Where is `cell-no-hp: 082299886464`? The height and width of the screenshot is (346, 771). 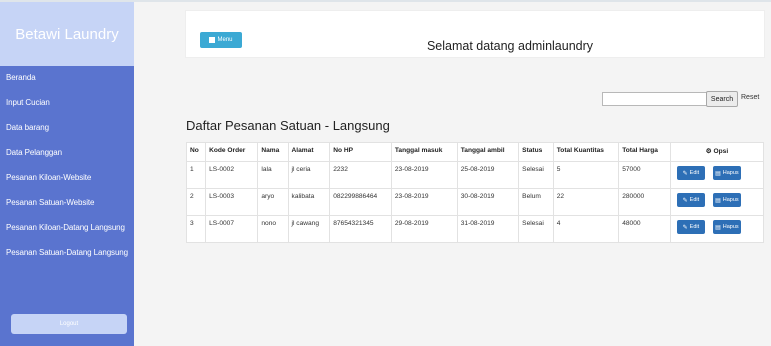
cell-no-hp: 082299886464 is located at coordinates (360, 202).